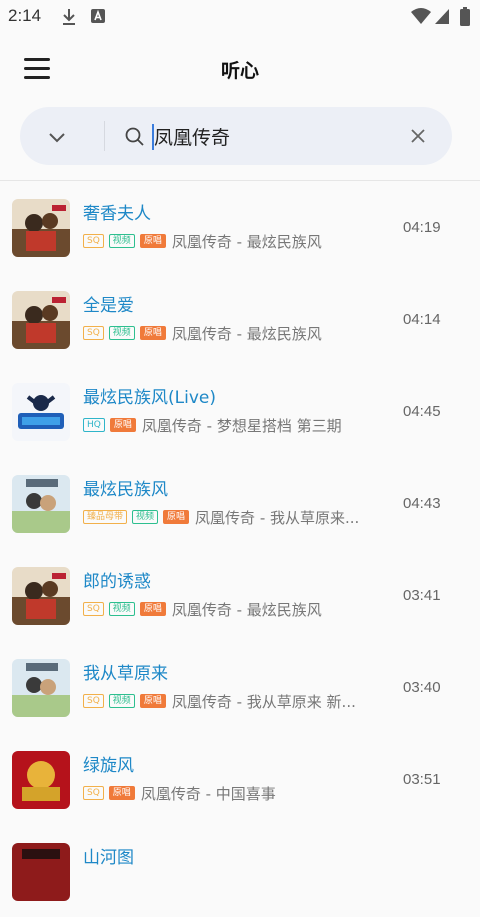  What do you see at coordinates (241, 425) in the screenshot?
I see `song-subtitle: 凤凰传奇 - 梦想星搭档 第三期` at bounding box center [241, 425].